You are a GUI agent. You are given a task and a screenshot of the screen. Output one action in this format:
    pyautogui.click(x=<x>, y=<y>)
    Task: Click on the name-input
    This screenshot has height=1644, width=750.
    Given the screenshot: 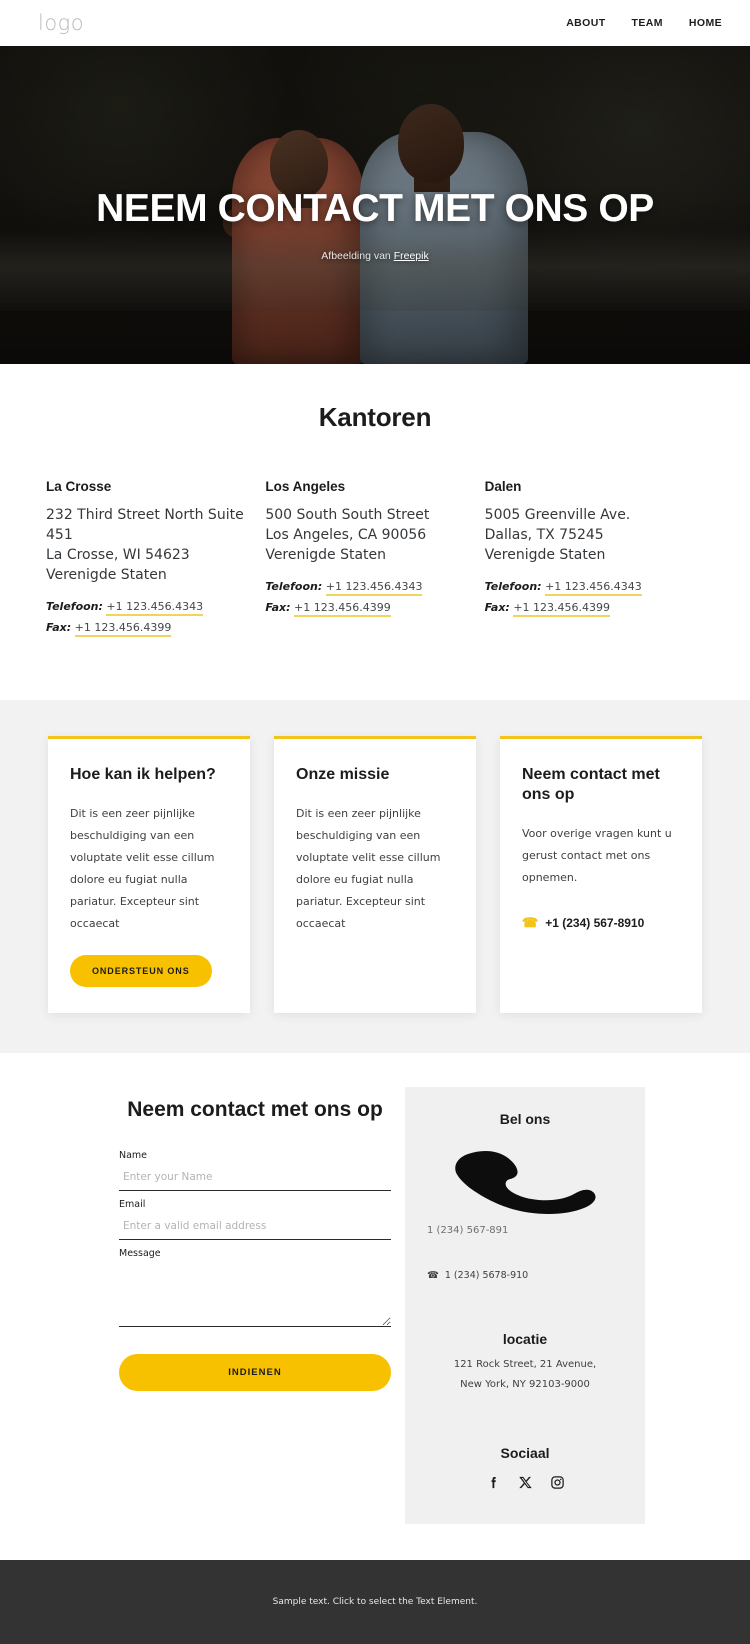 What is the action you would take?
    pyautogui.click(x=255, y=1178)
    